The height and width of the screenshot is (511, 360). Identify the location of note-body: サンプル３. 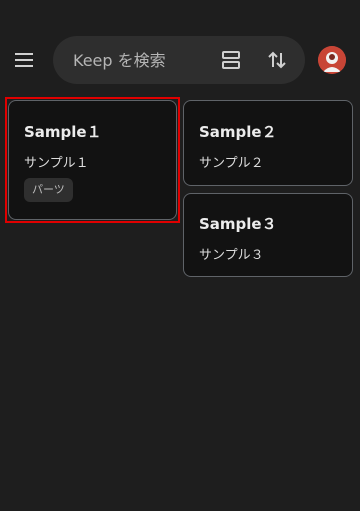
(231, 255).